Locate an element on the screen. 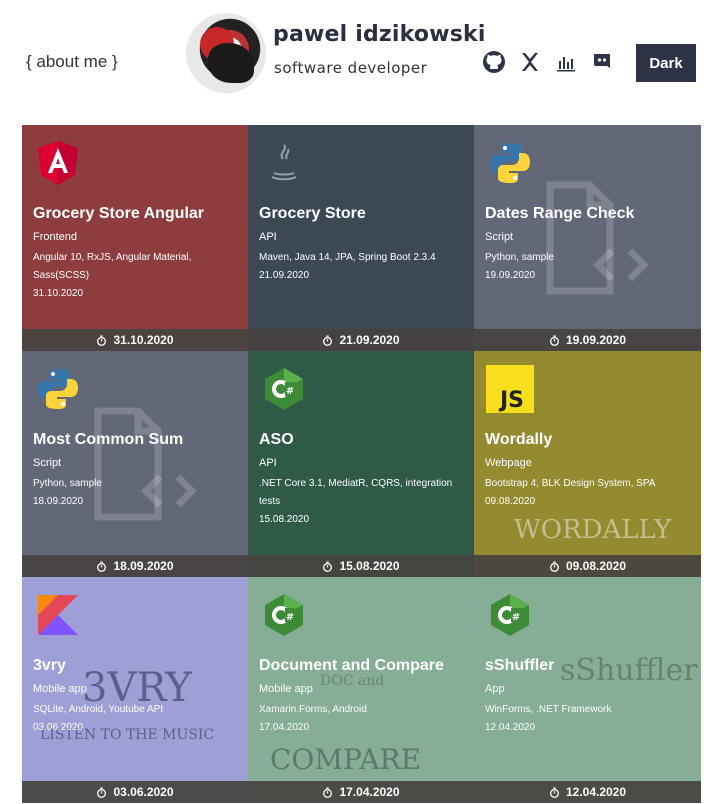  social-links is located at coordinates (548, 62).